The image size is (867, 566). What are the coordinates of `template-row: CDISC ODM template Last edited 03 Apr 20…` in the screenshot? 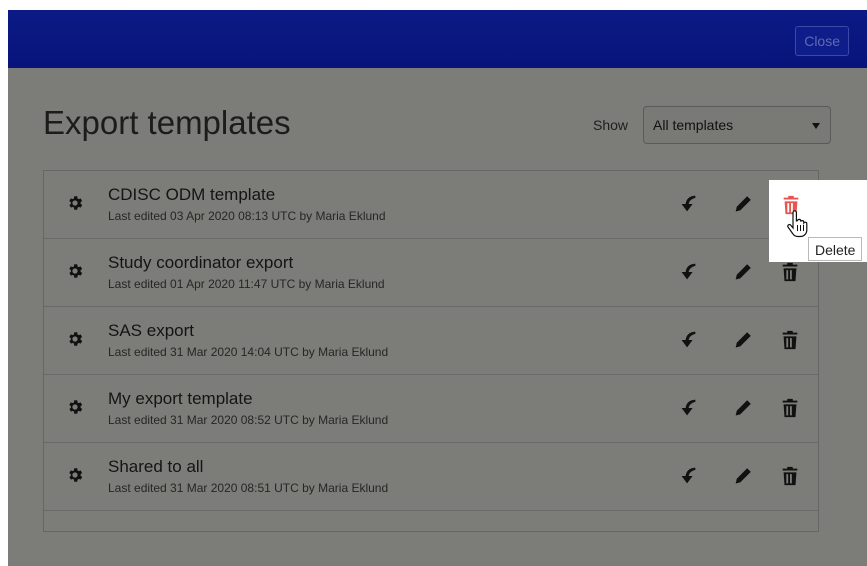 It's located at (431, 205).